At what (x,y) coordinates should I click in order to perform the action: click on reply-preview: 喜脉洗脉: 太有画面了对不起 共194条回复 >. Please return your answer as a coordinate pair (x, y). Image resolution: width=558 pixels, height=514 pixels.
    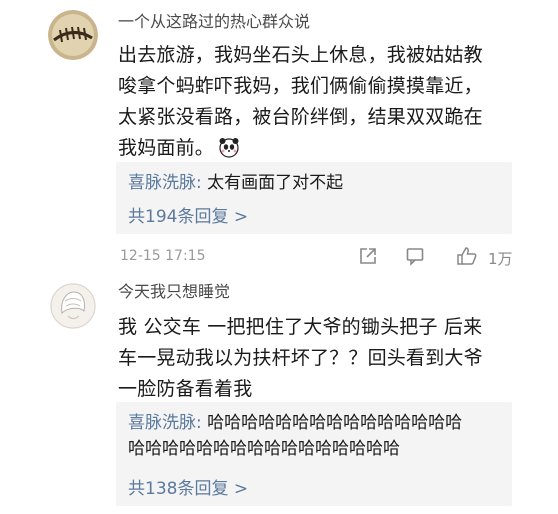
    Looking at the image, I should click on (314, 198).